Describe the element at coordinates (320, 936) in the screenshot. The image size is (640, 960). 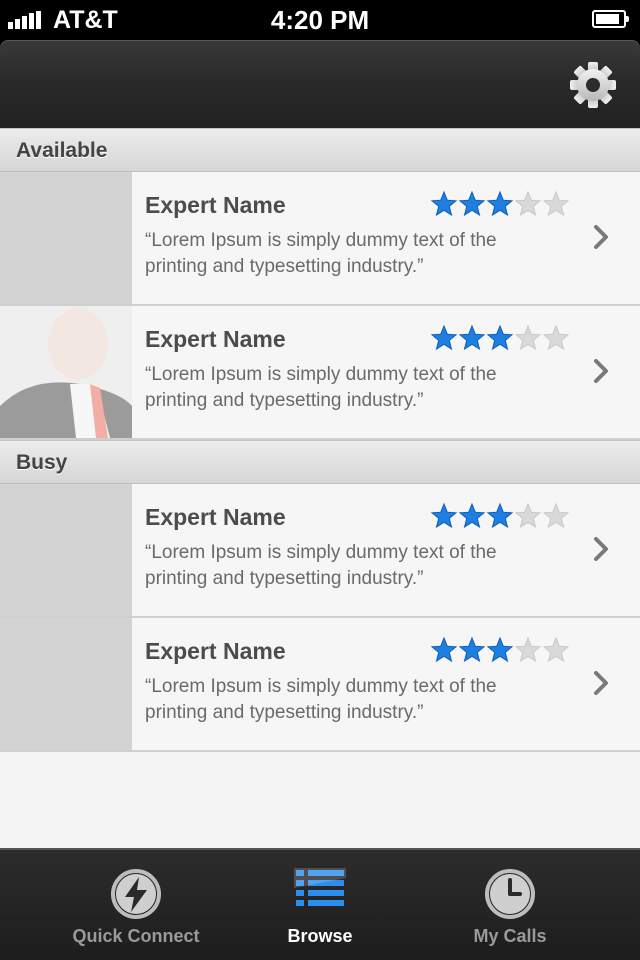
I see `tab-label: Browse` at that location.